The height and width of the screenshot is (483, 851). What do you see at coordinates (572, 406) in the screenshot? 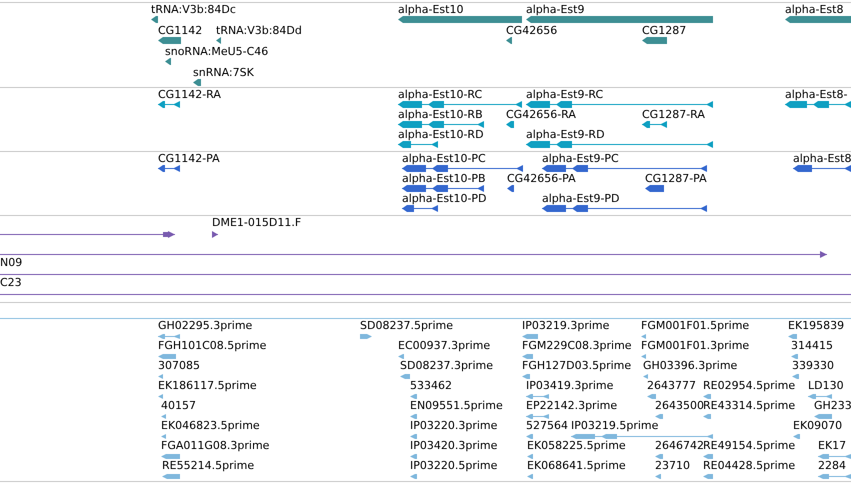
I see `feature-label: EP22142.3prime` at bounding box center [572, 406].